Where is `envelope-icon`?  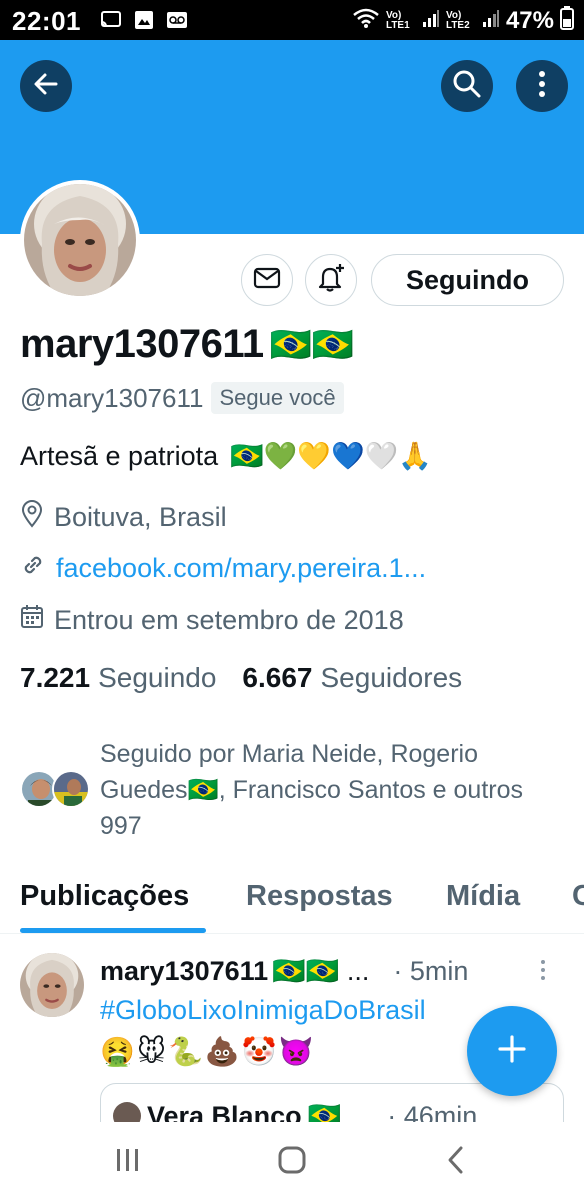 envelope-icon is located at coordinates (267, 280).